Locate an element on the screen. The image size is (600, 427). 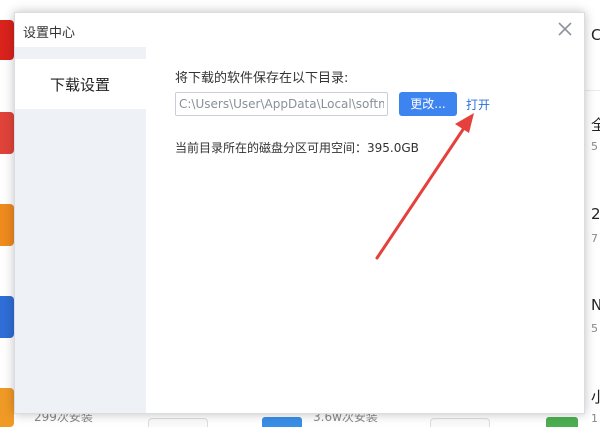
open-directory-link: 打开 is located at coordinates (478, 104).